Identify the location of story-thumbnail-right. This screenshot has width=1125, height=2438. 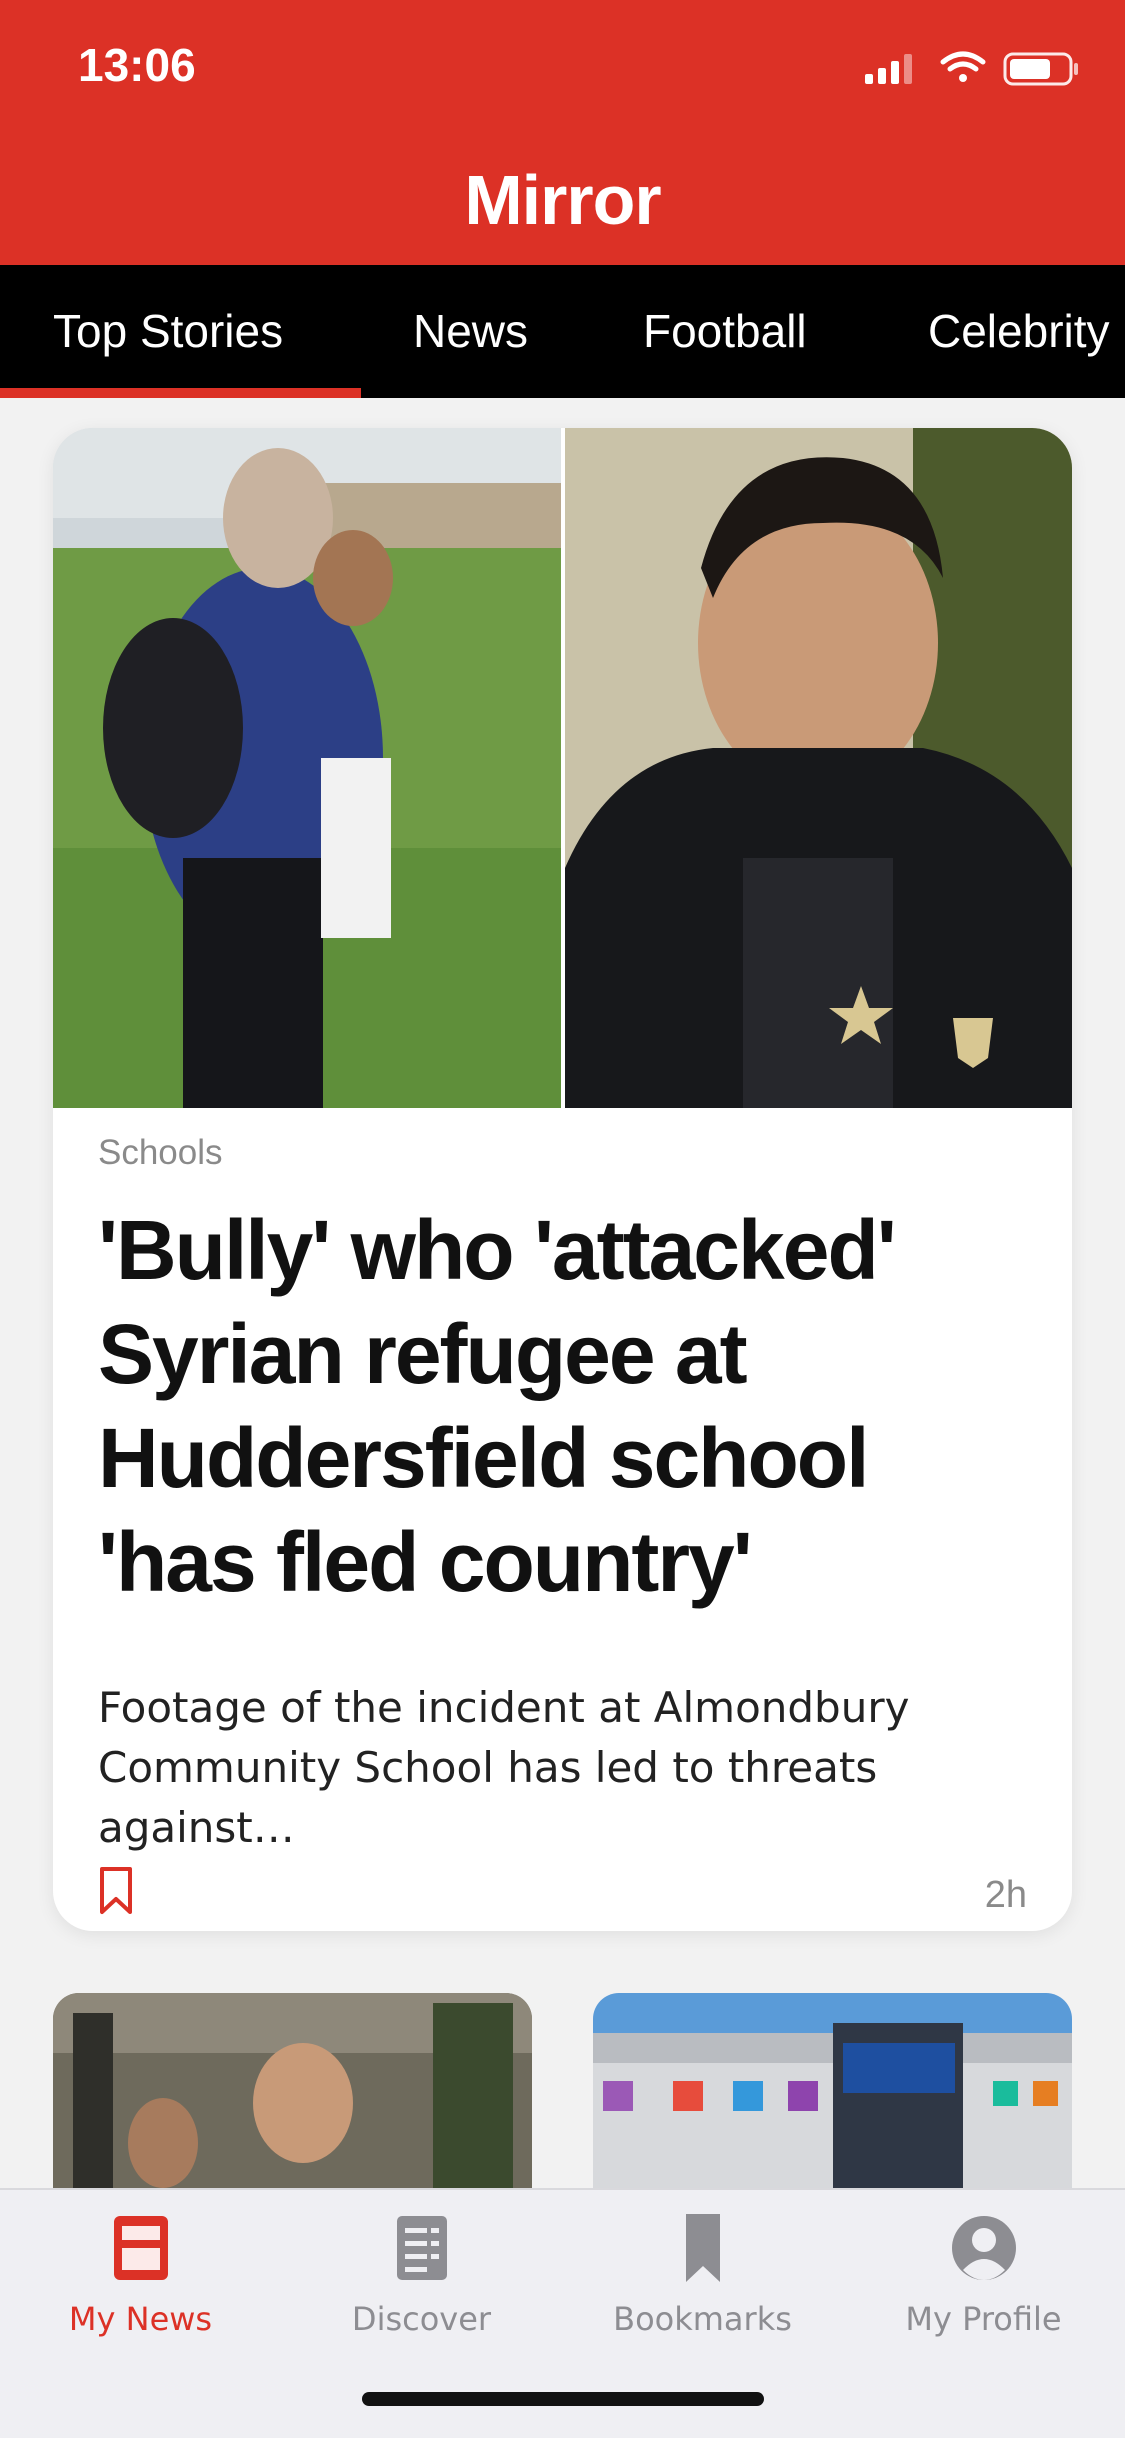
(832, 2090).